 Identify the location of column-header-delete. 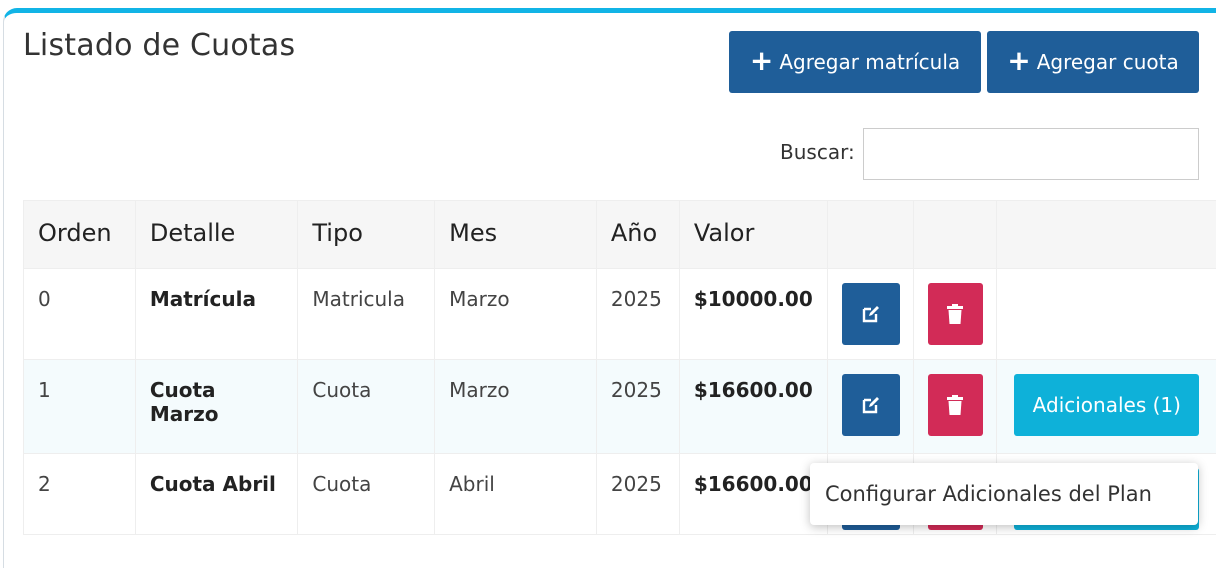
(955, 235).